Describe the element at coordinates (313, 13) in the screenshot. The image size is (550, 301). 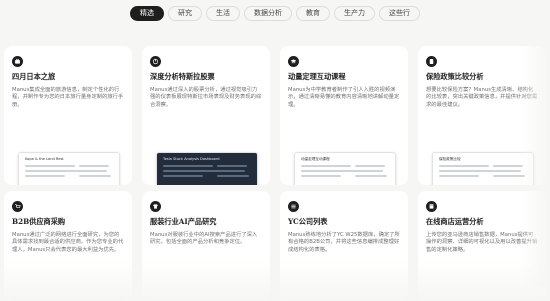
I see `tab-4: 教育` at that location.